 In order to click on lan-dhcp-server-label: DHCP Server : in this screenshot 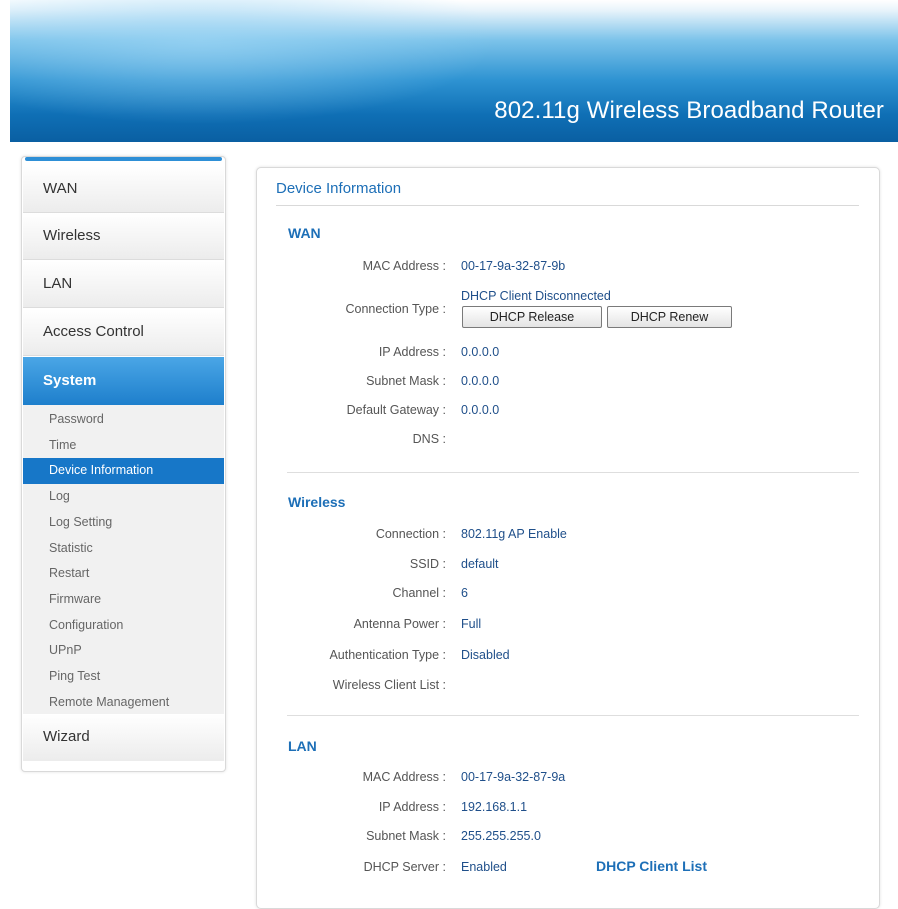, I will do `click(404, 867)`.